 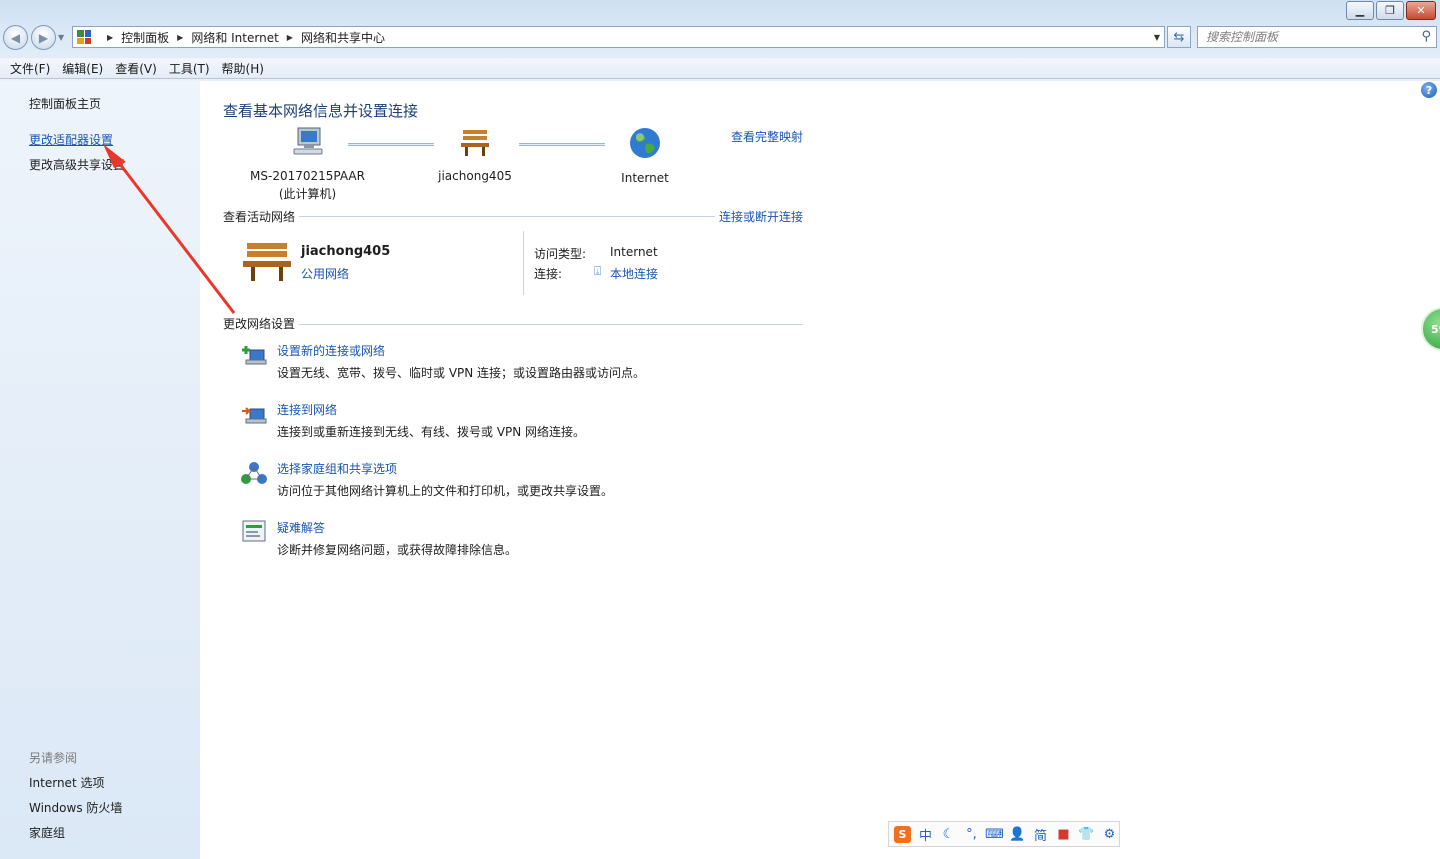 What do you see at coordinates (1421, 10) in the screenshot?
I see `close-button: ✕` at bounding box center [1421, 10].